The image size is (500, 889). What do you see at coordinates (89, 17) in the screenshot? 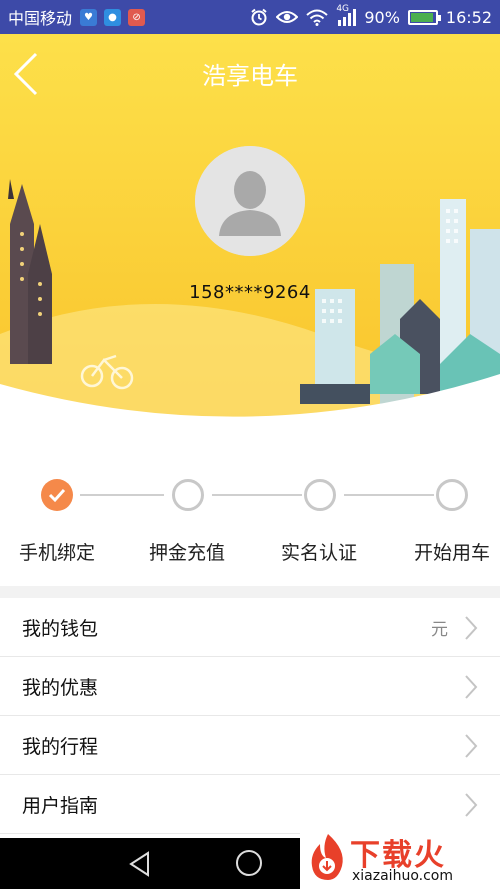
I see `notification-app-icon: ♥` at bounding box center [89, 17].